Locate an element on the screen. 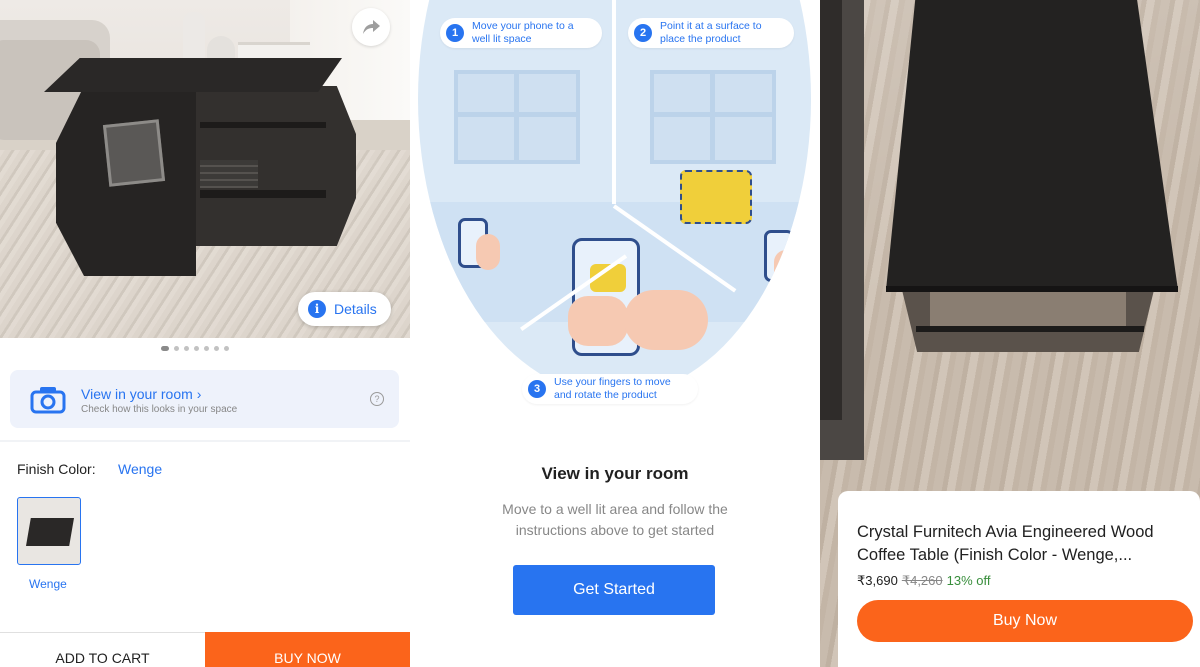  info-icon: i is located at coordinates (317, 309).